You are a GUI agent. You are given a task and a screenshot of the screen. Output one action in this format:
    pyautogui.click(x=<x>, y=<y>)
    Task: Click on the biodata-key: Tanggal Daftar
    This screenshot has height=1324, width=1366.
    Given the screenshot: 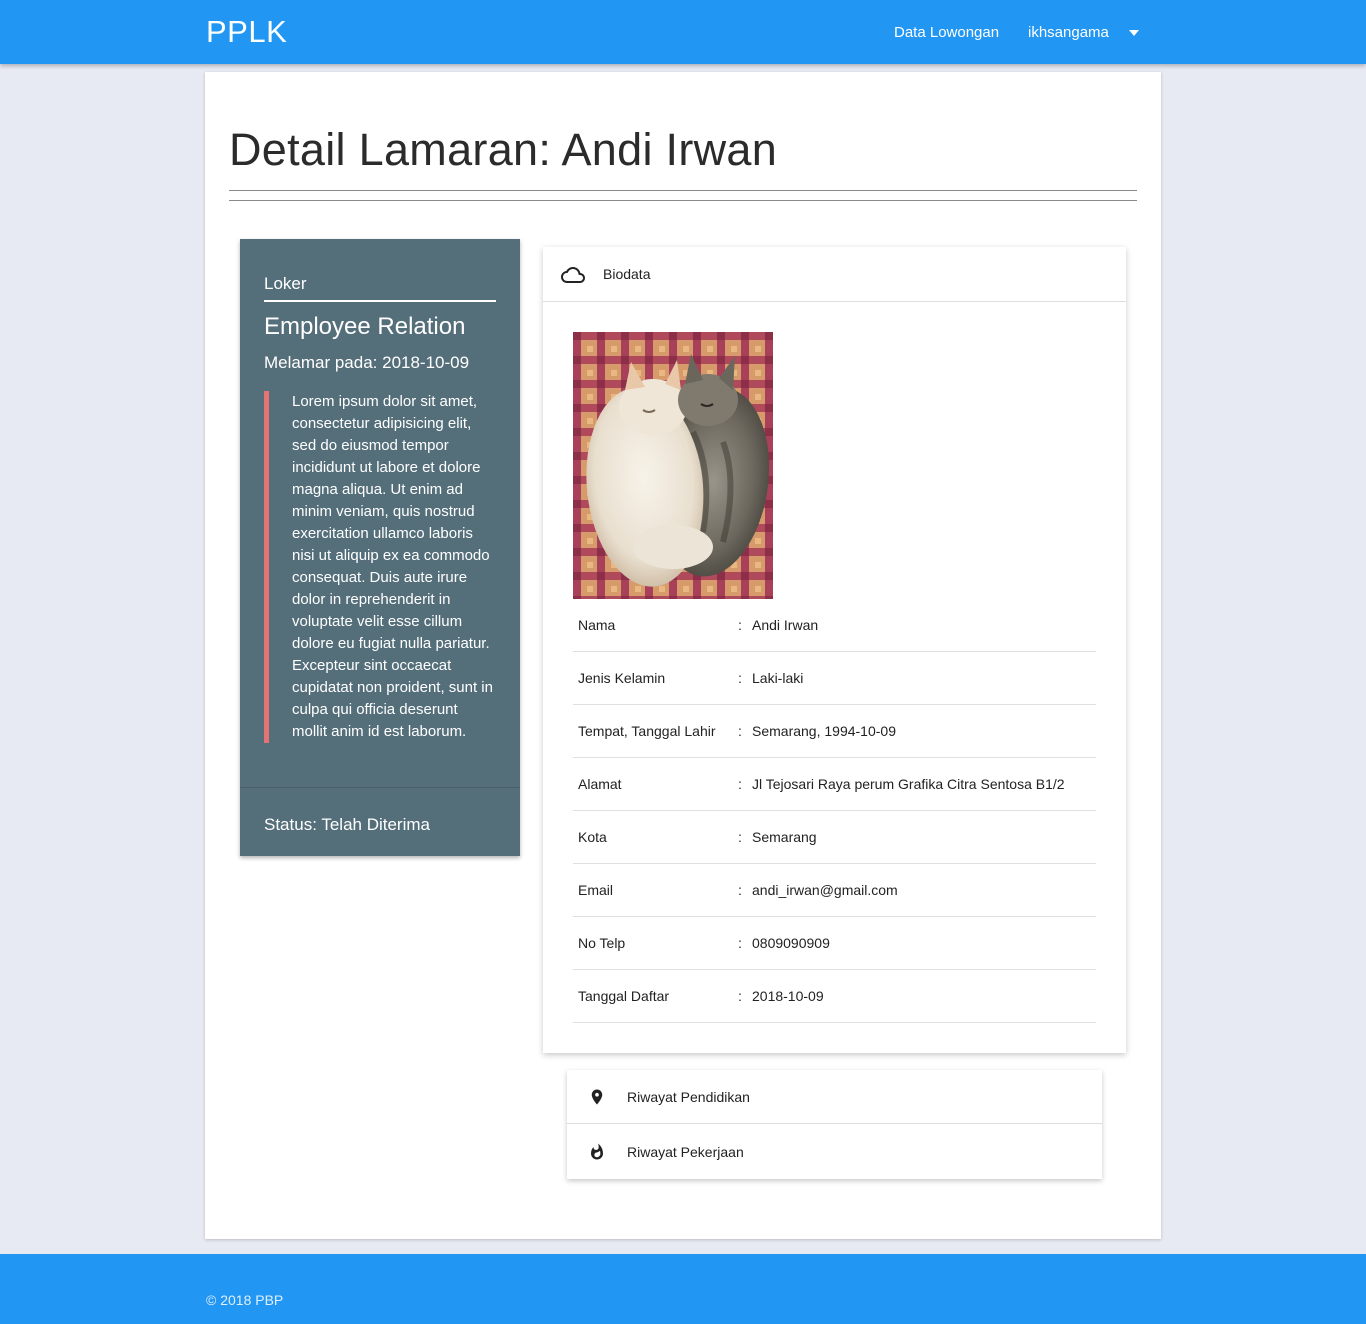 What is the action you would take?
    pyautogui.click(x=624, y=996)
    